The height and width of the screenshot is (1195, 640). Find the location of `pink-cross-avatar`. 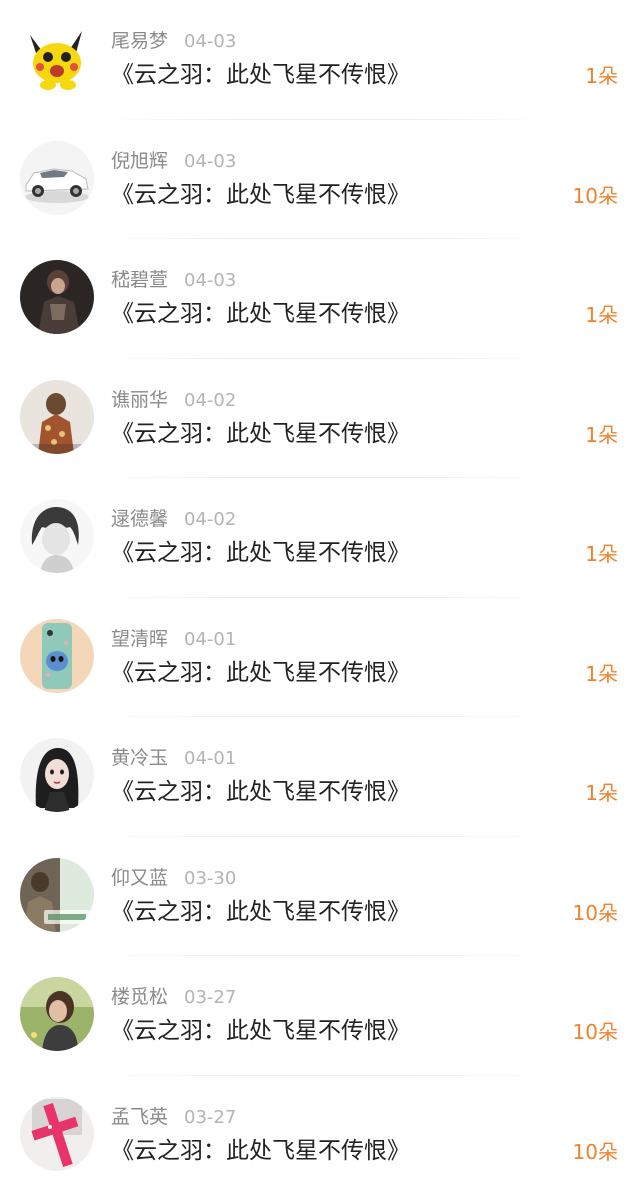

pink-cross-avatar is located at coordinates (57, 1134).